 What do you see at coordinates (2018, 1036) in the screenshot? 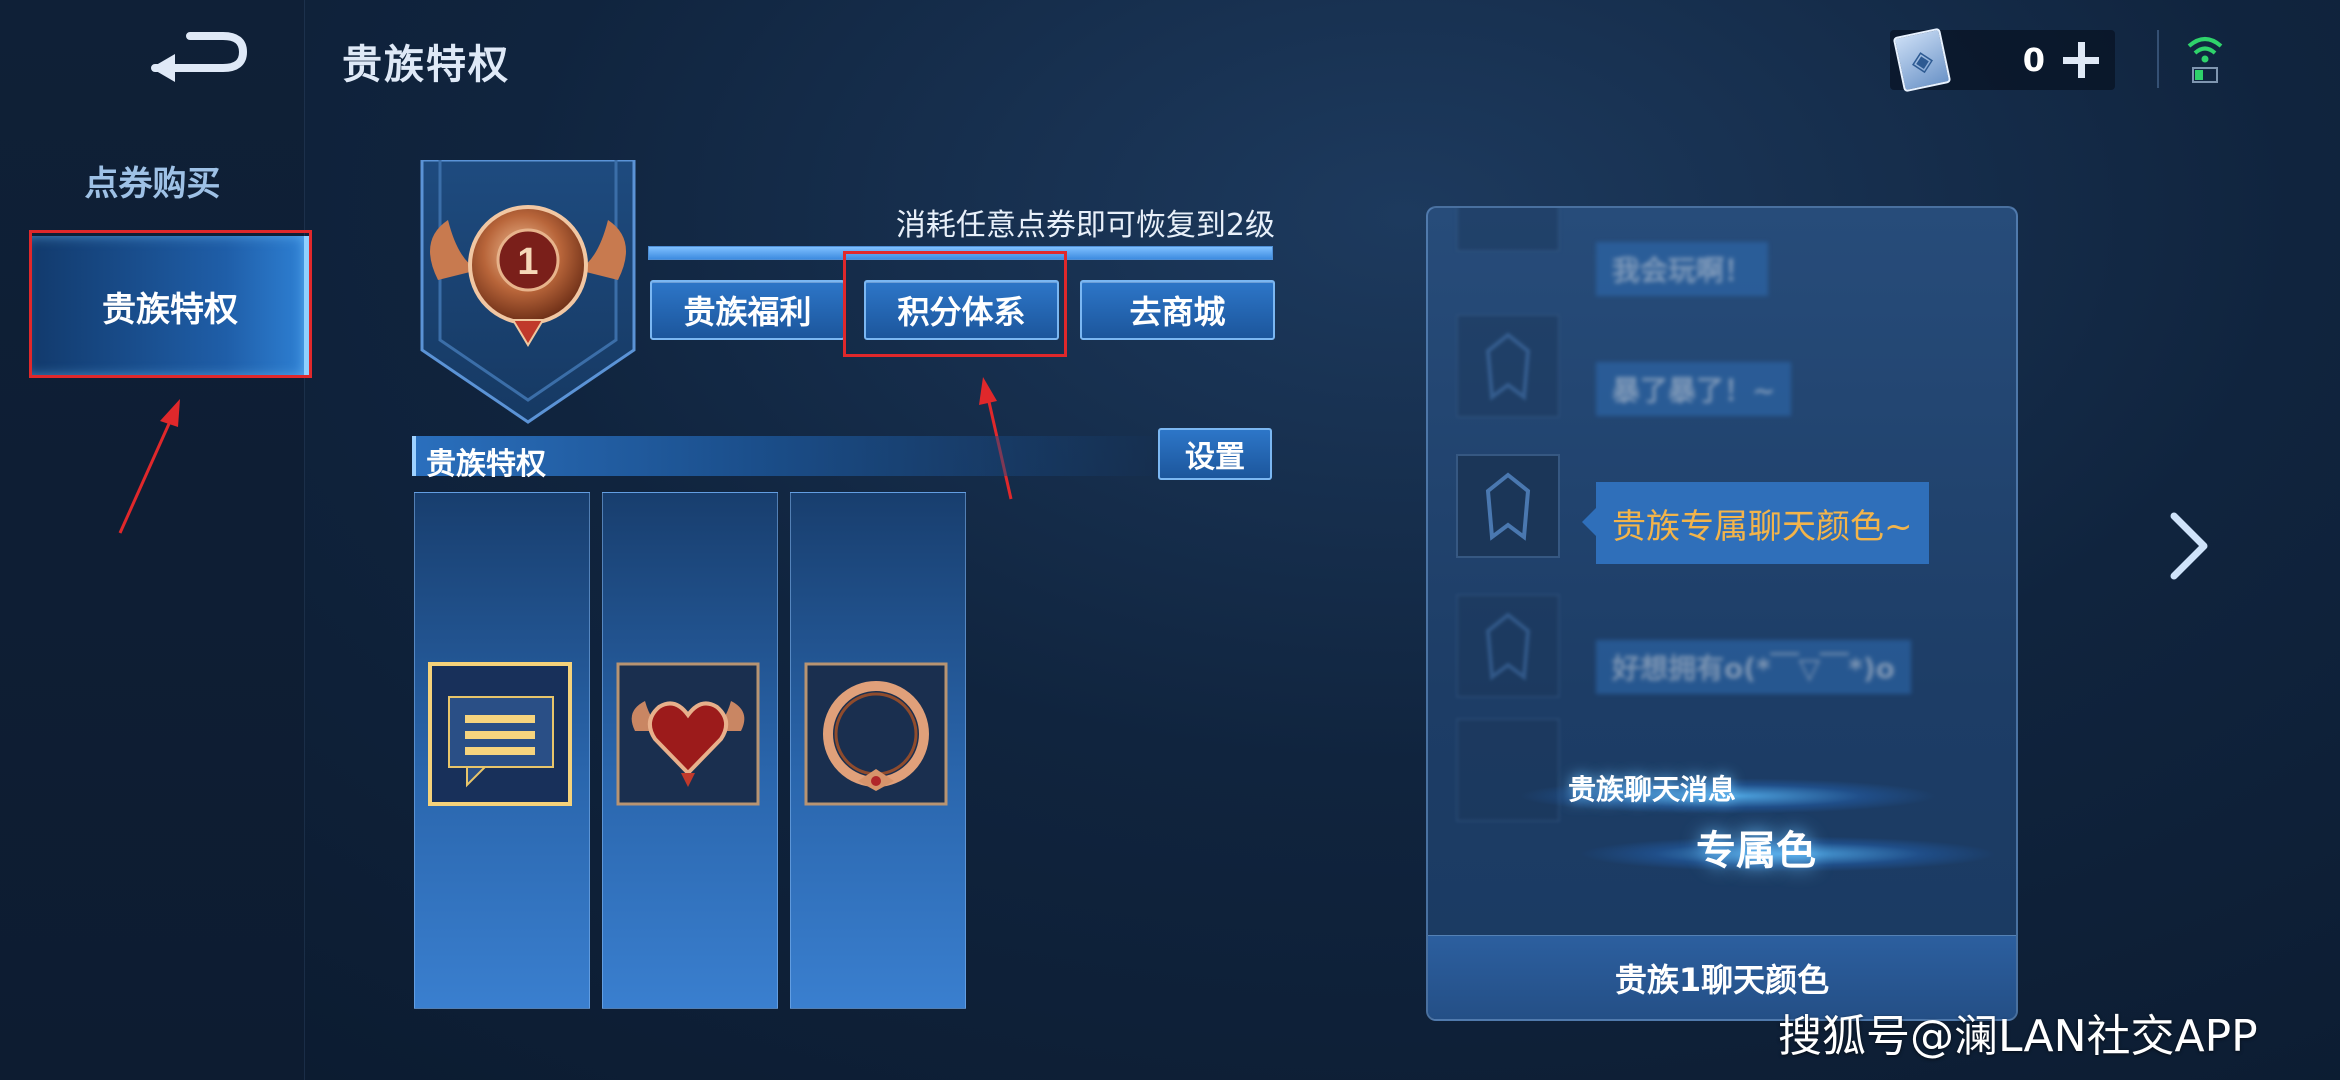
I see `watermark: 搜狐号@澜LAN社交APP` at bounding box center [2018, 1036].